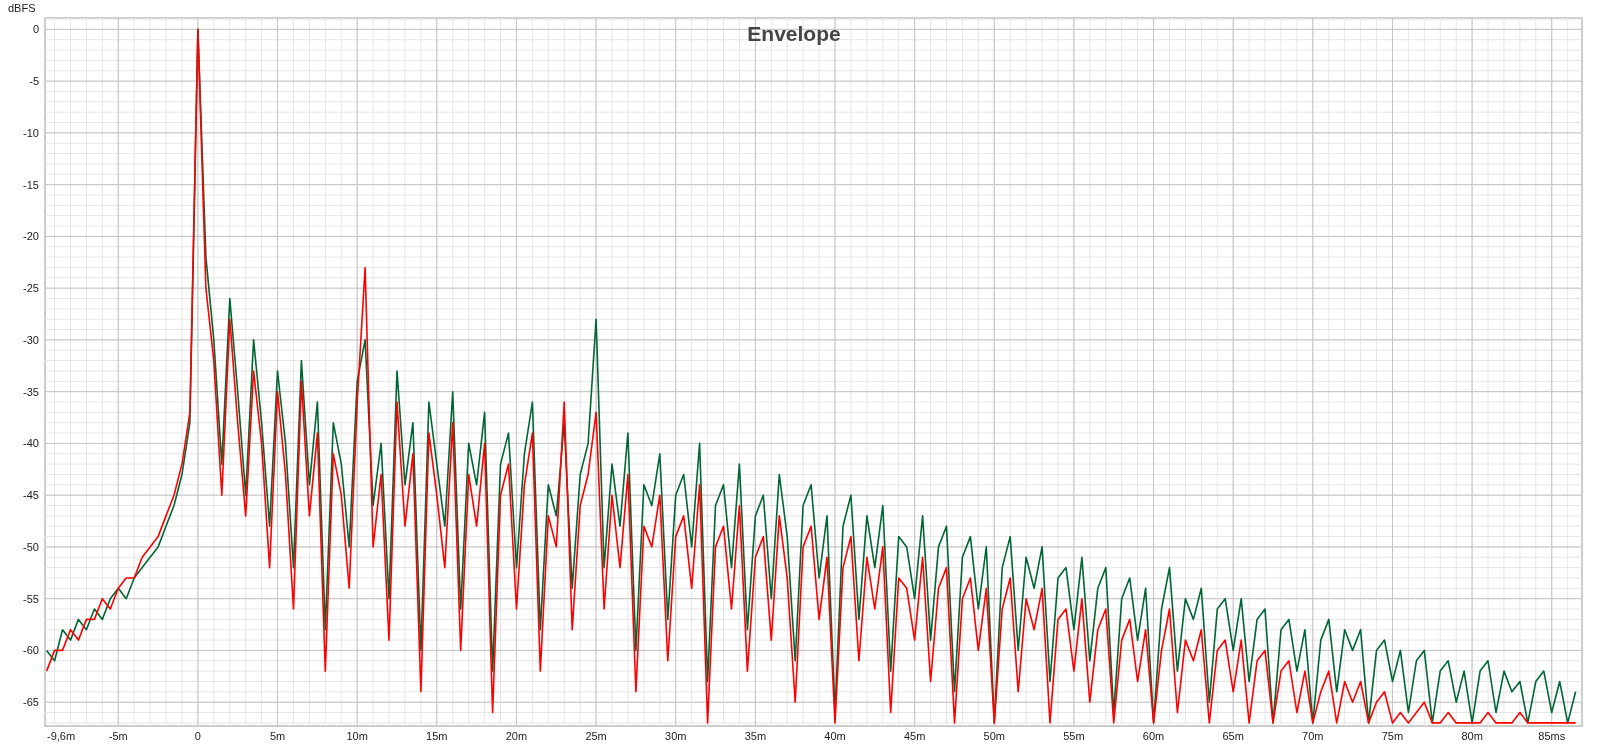 The height and width of the screenshot is (746, 1600). What do you see at coordinates (31, 391) in the screenshot?
I see `y-tick-label: -35` at bounding box center [31, 391].